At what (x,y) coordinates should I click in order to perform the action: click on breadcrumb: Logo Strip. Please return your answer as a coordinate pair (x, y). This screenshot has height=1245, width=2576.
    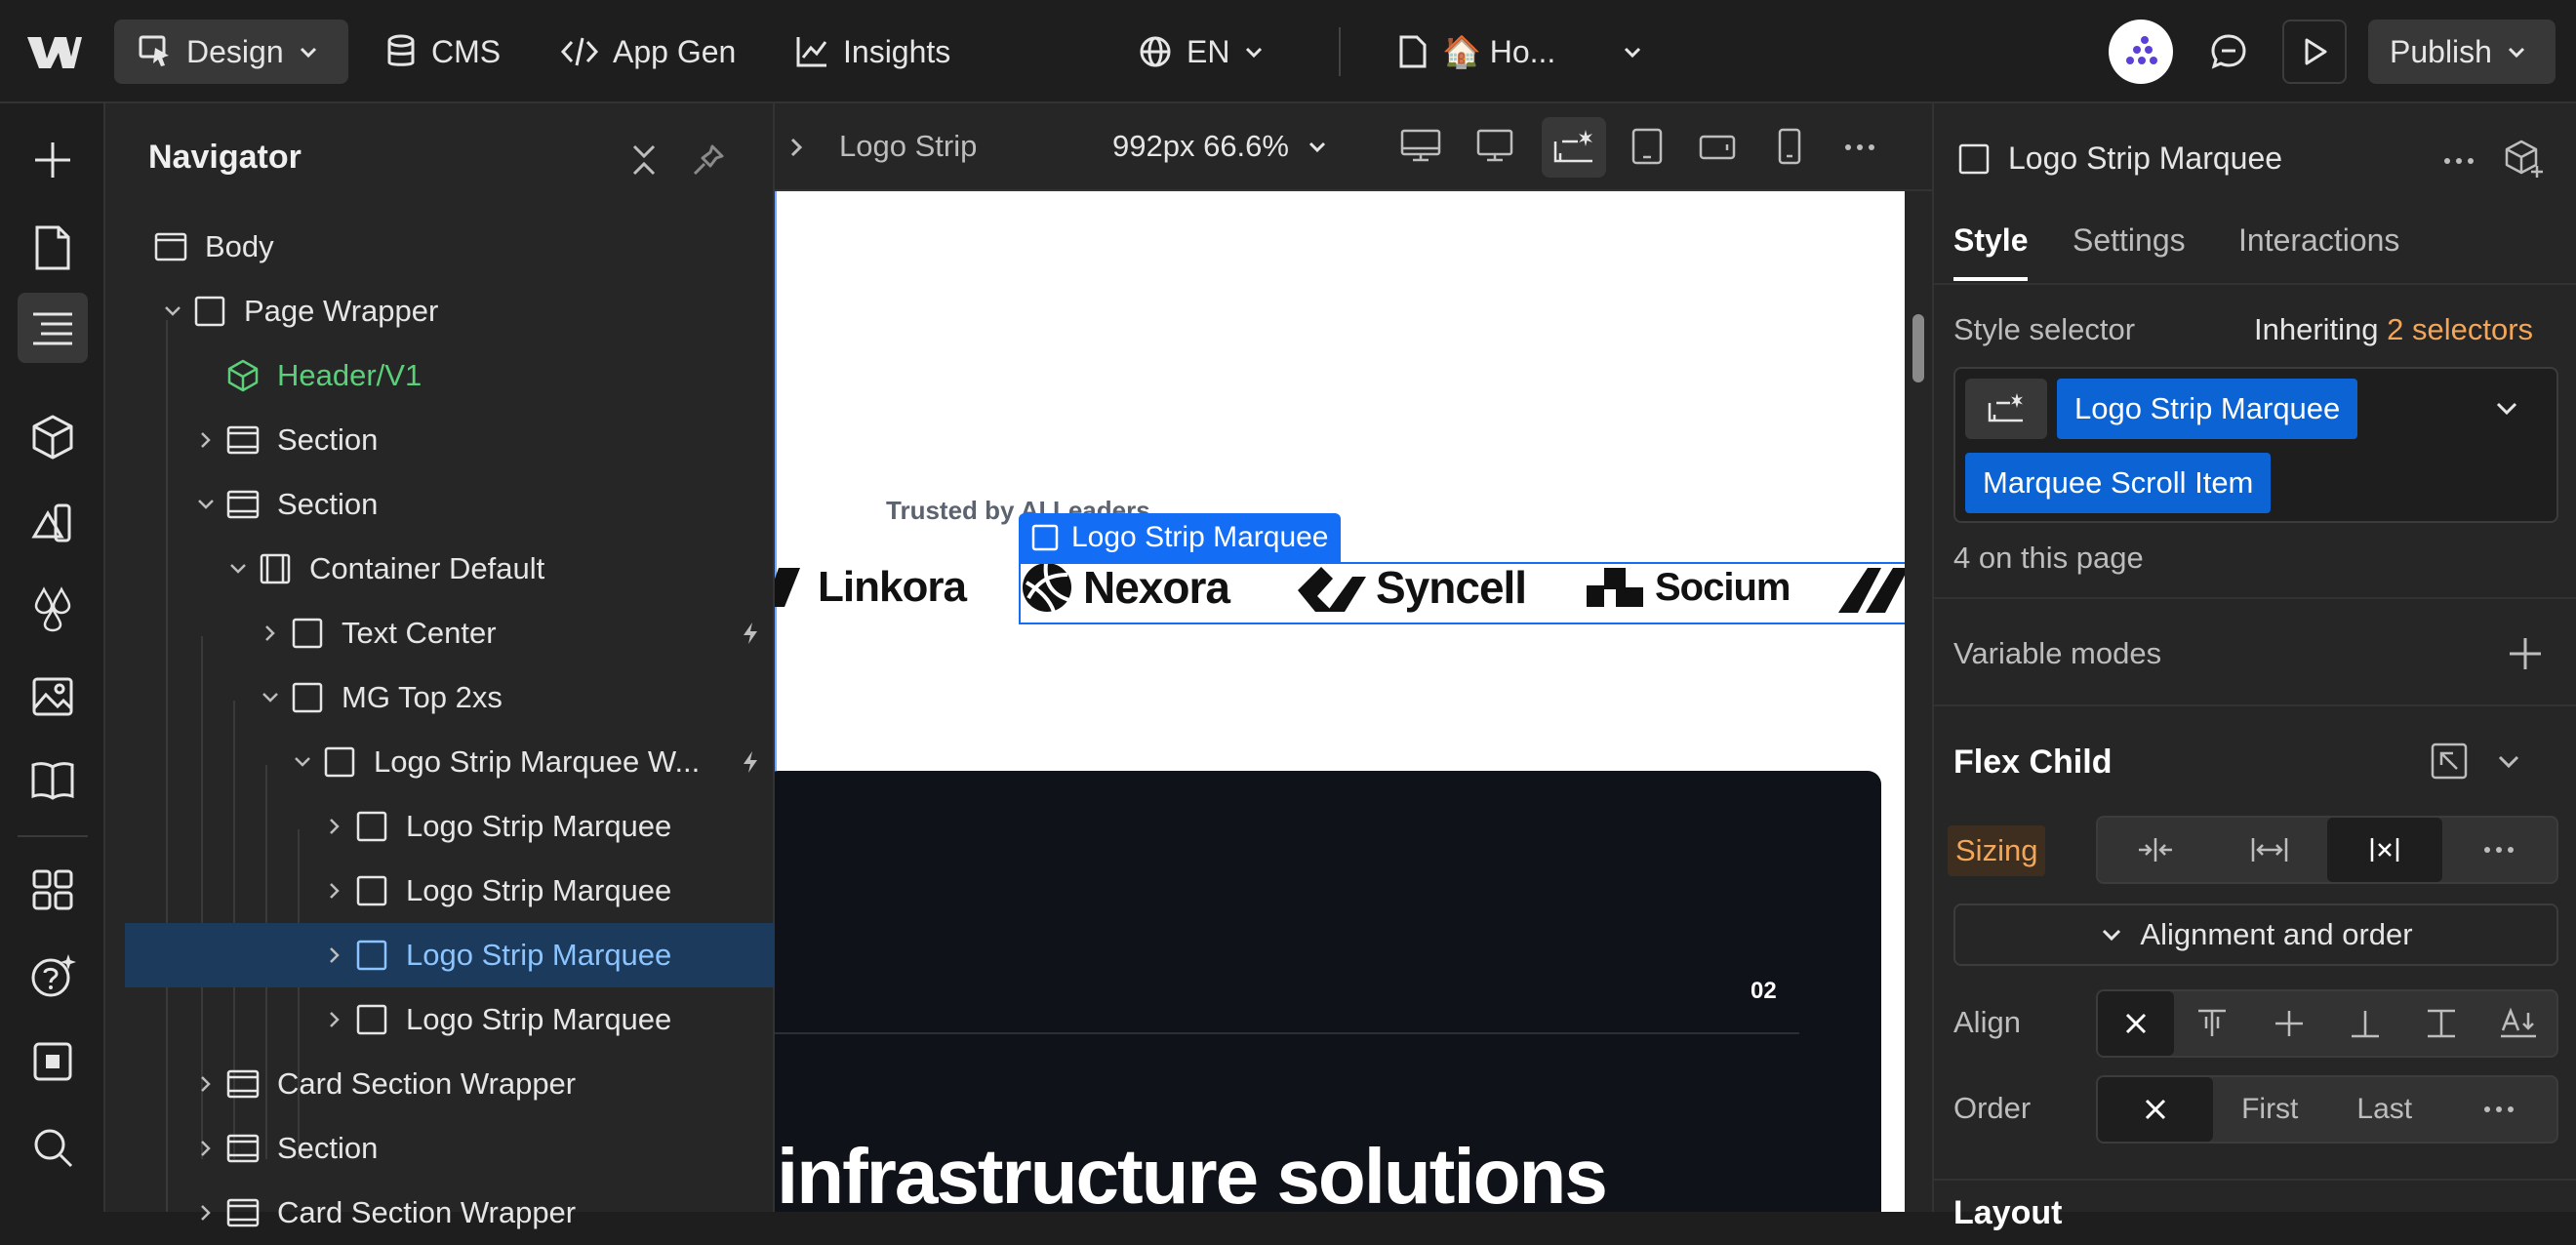
    Looking at the image, I should click on (908, 146).